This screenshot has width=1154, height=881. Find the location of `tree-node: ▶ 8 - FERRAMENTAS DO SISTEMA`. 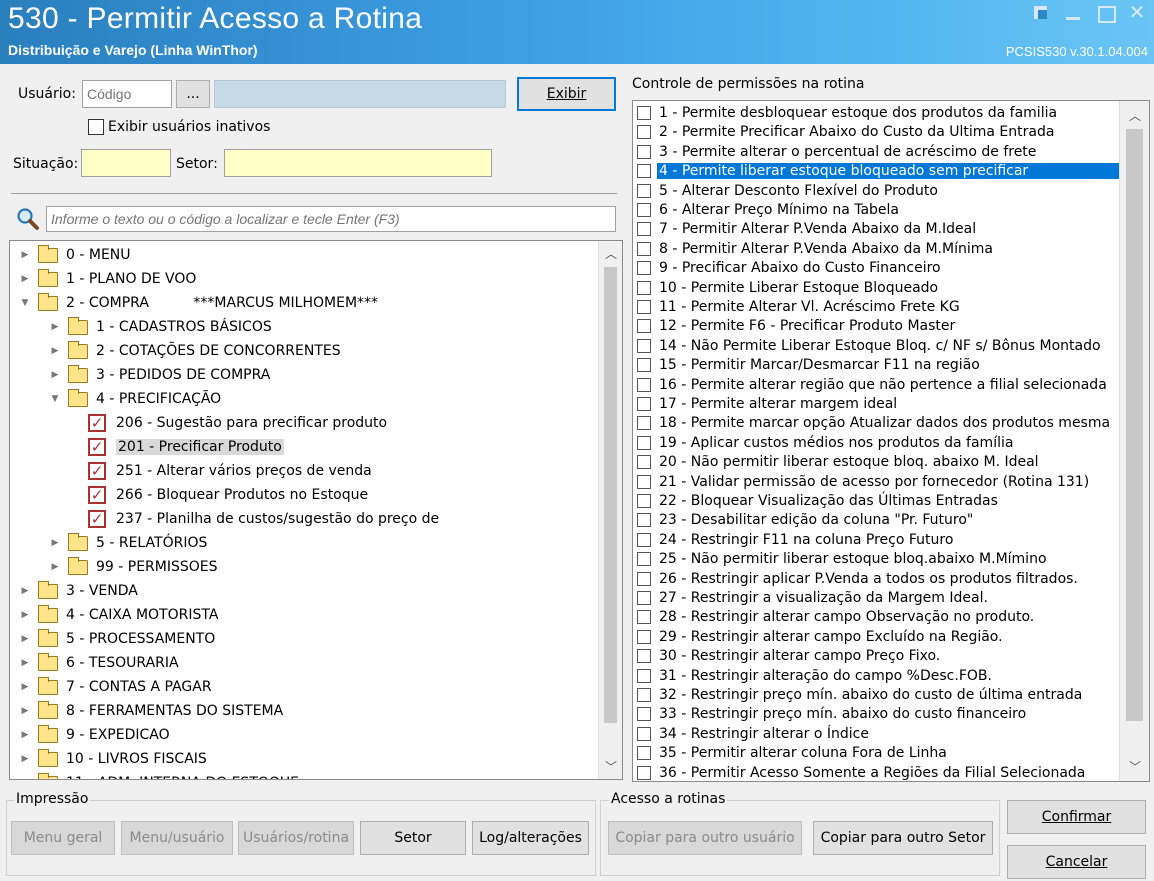

tree-node: ▶ 8 - FERRAMENTAS DO SISTEMA is located at coordinates (151, 711).